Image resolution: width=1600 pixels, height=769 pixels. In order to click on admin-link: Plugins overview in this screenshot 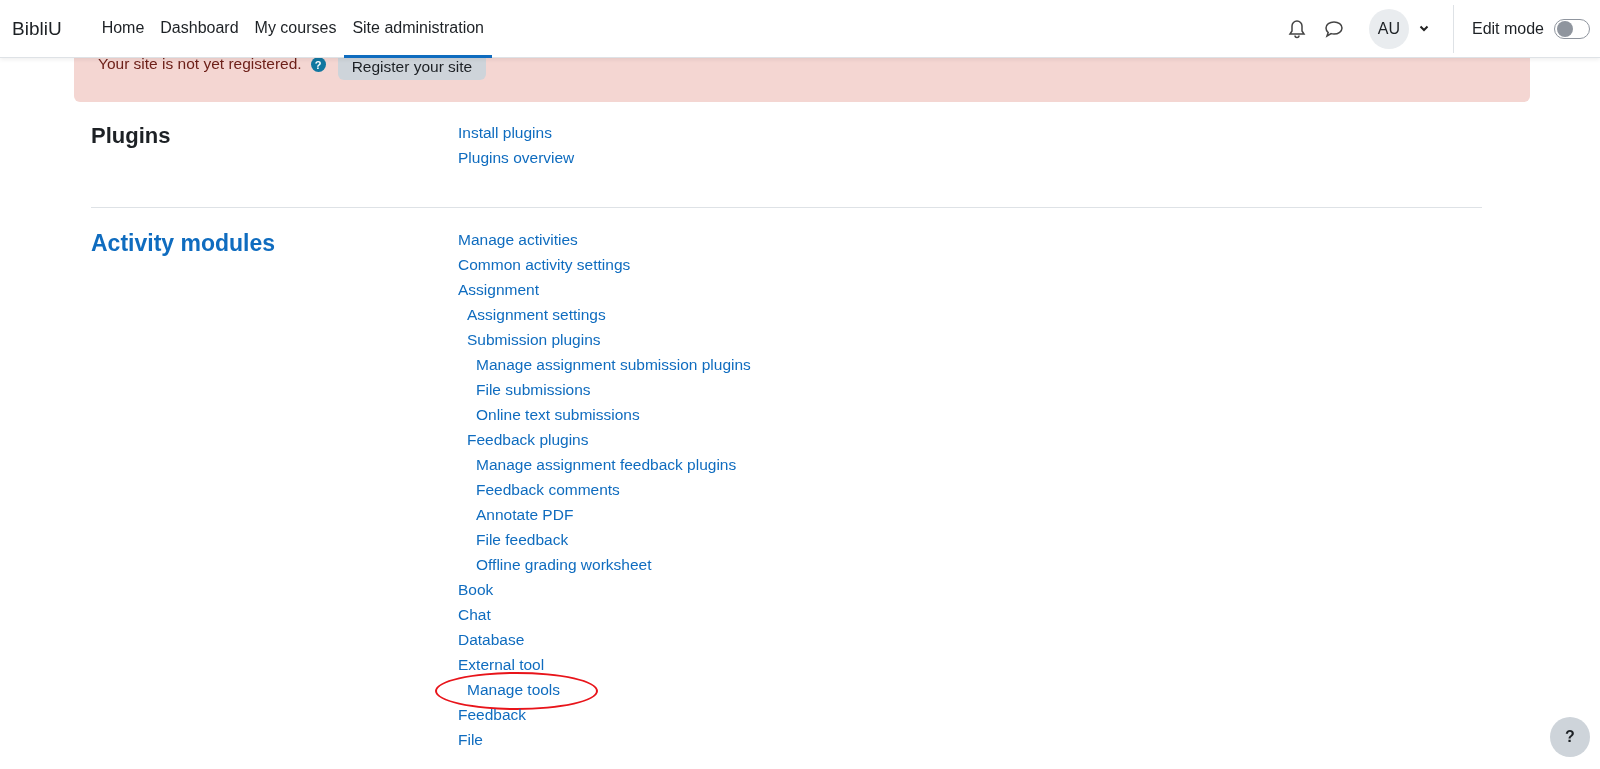, I will do `click(516, 157)`.